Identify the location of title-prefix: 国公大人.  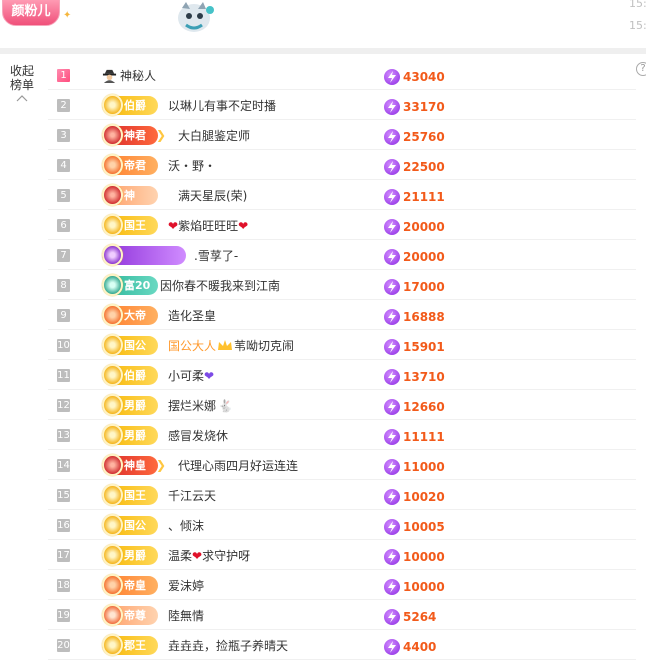
(192, 346).